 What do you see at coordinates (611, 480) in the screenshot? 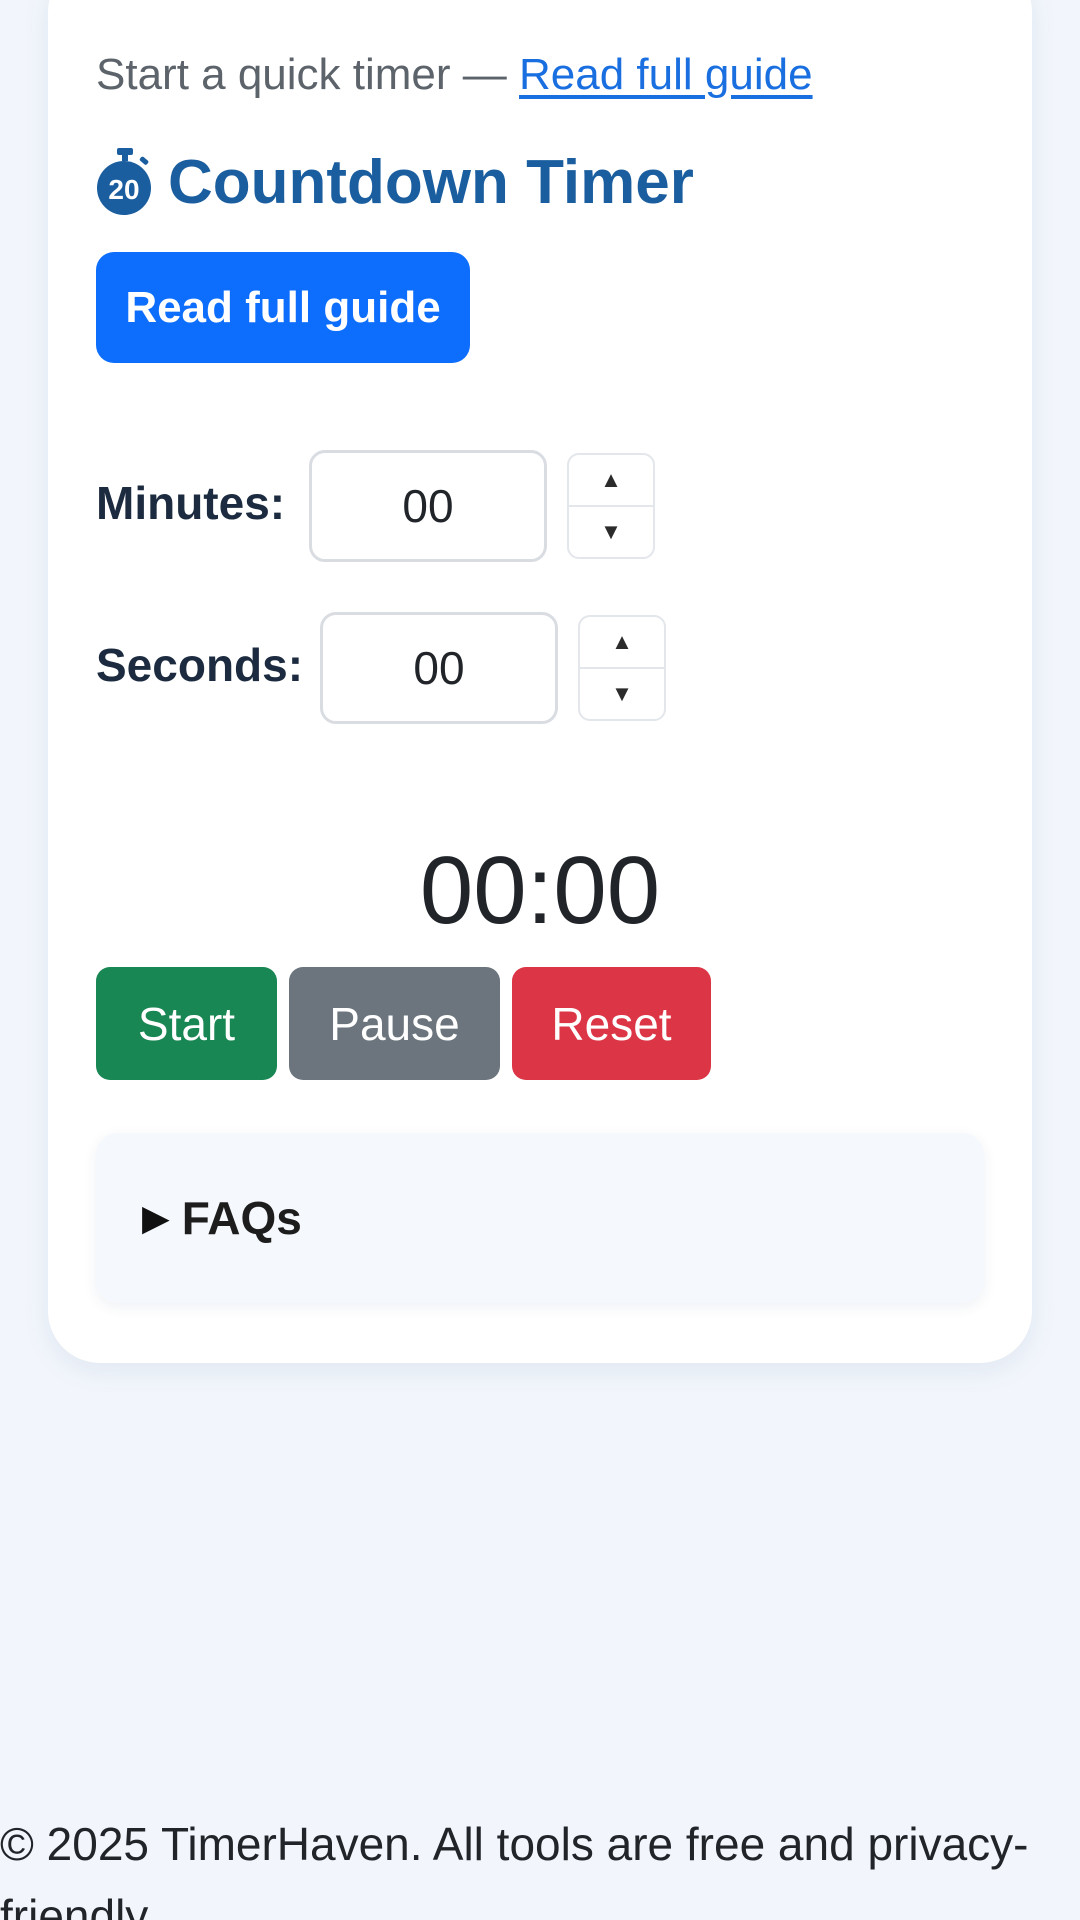
I see `minutes-increment-button: ▲` at bounding box center [611, 480].